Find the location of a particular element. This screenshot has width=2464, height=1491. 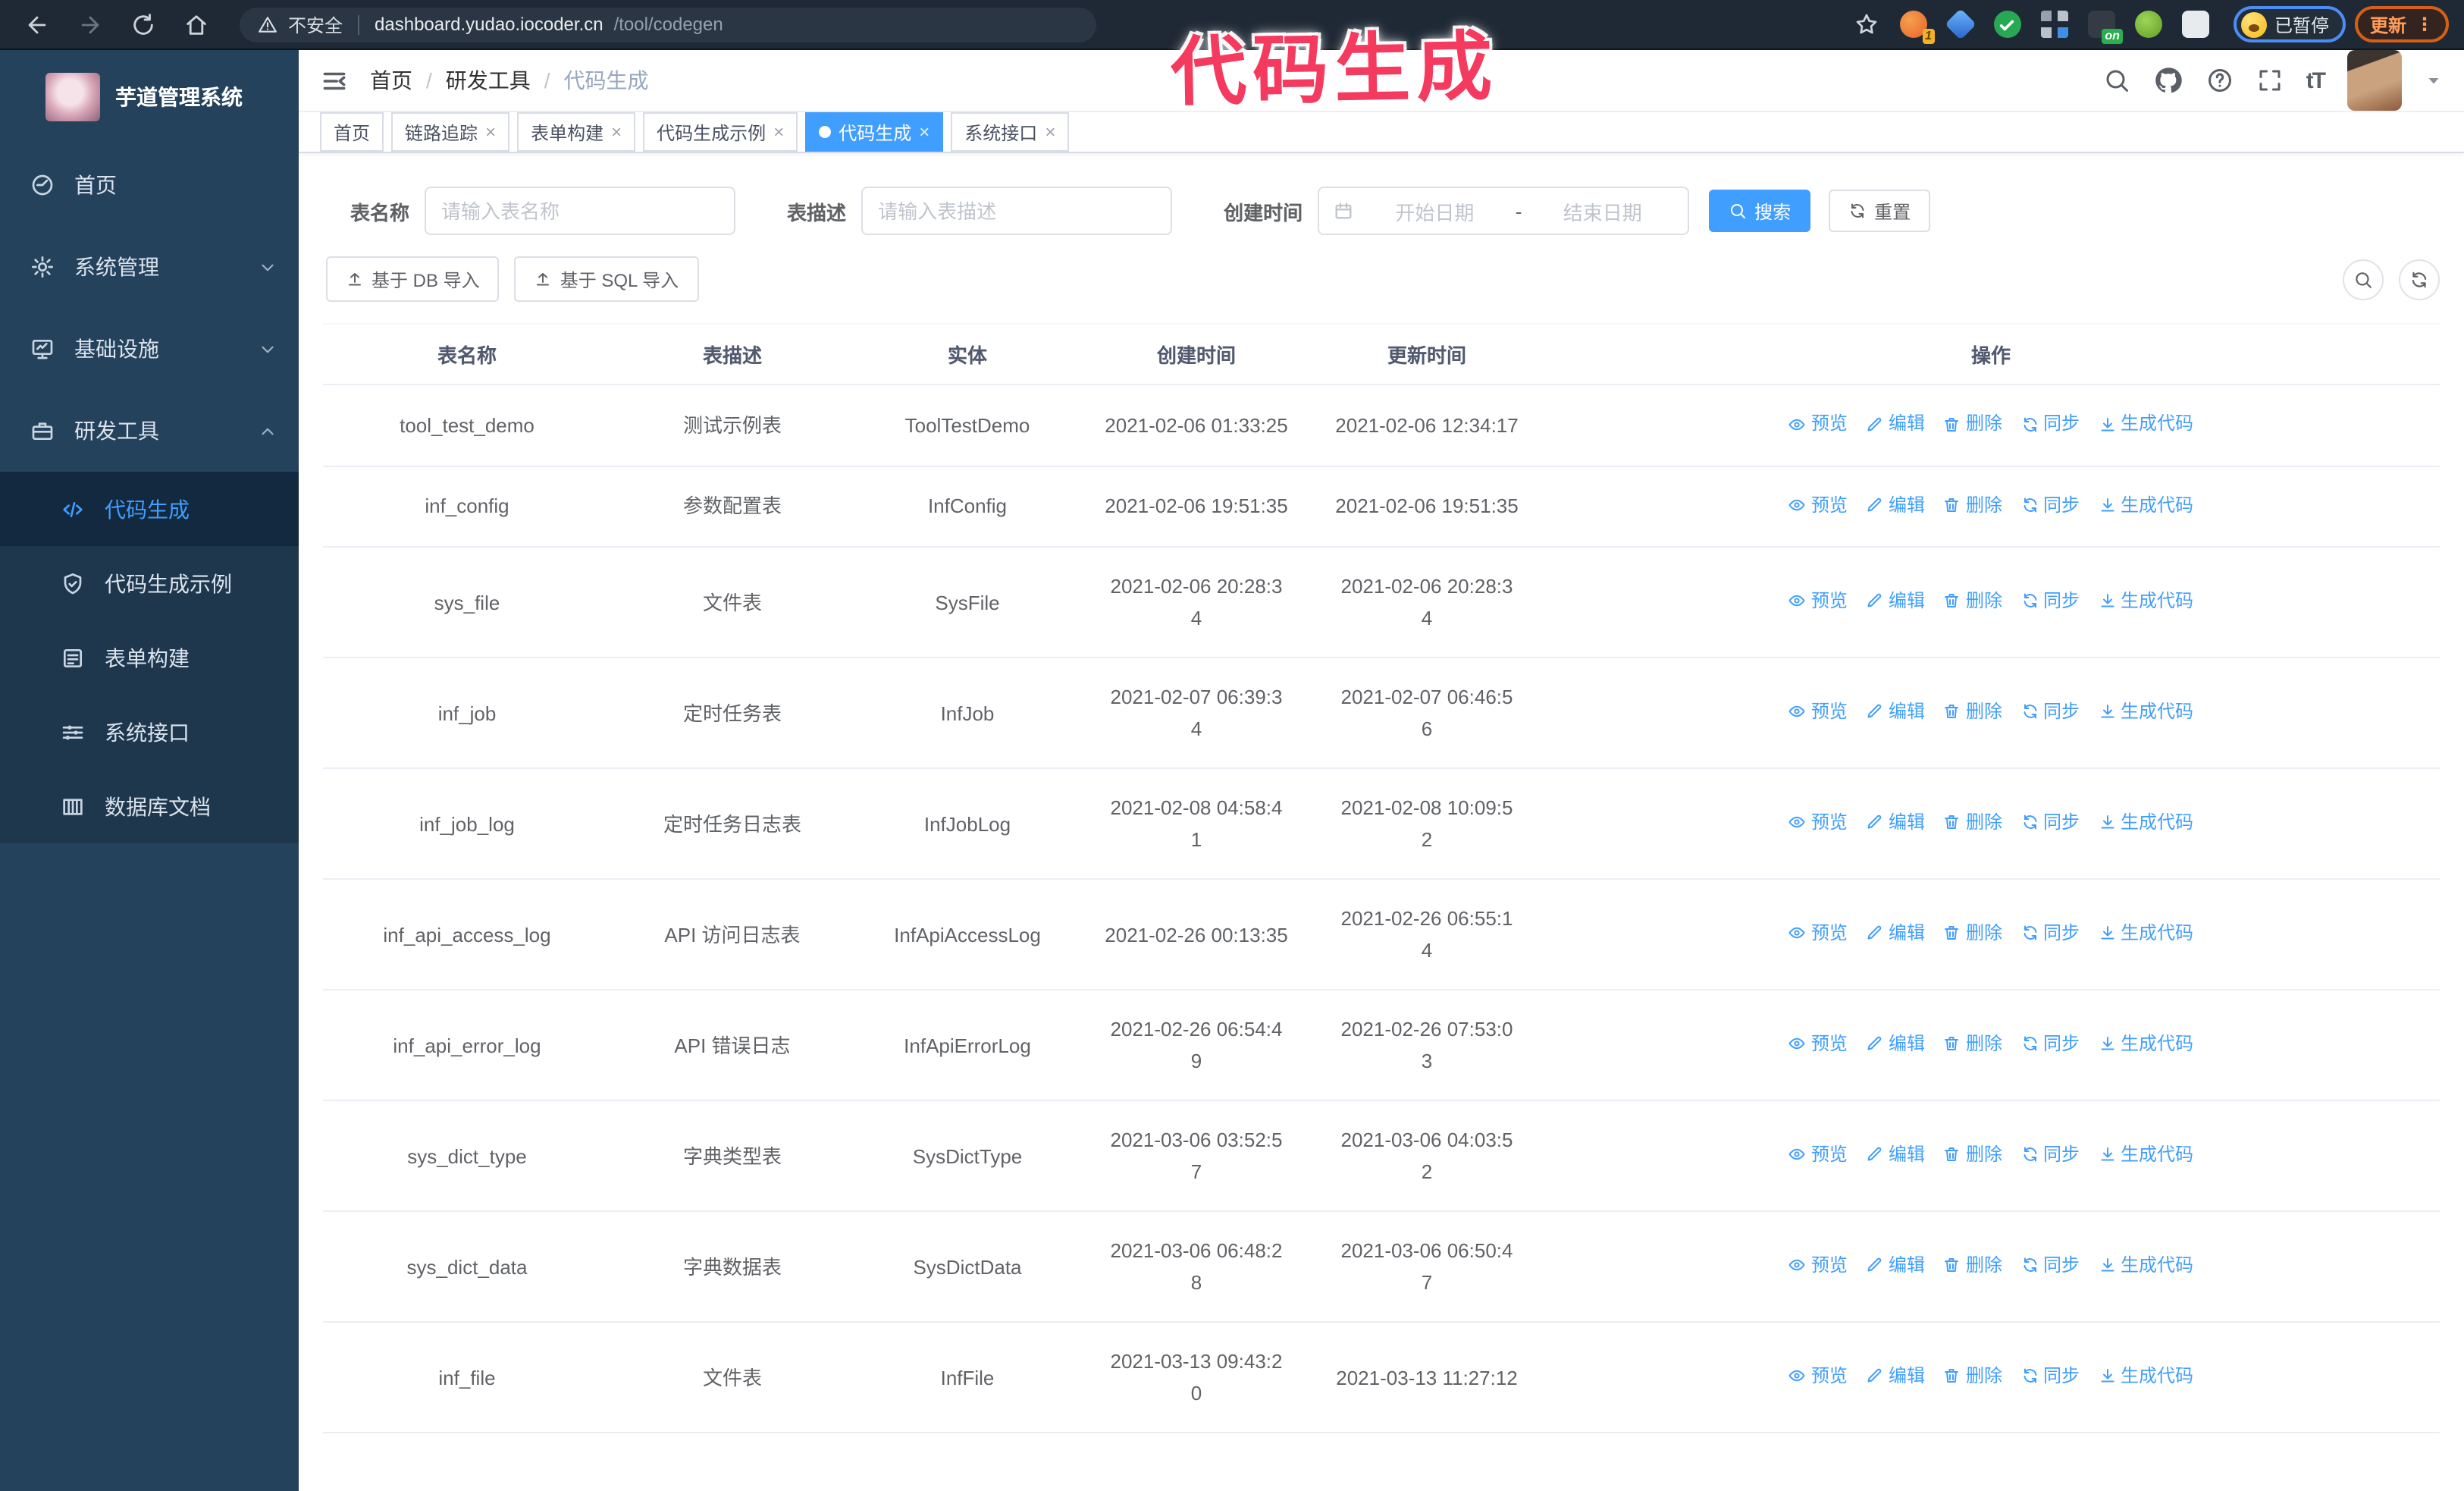

app-logo-row: 芋道管理系统 is located at coordinates (150, 97).